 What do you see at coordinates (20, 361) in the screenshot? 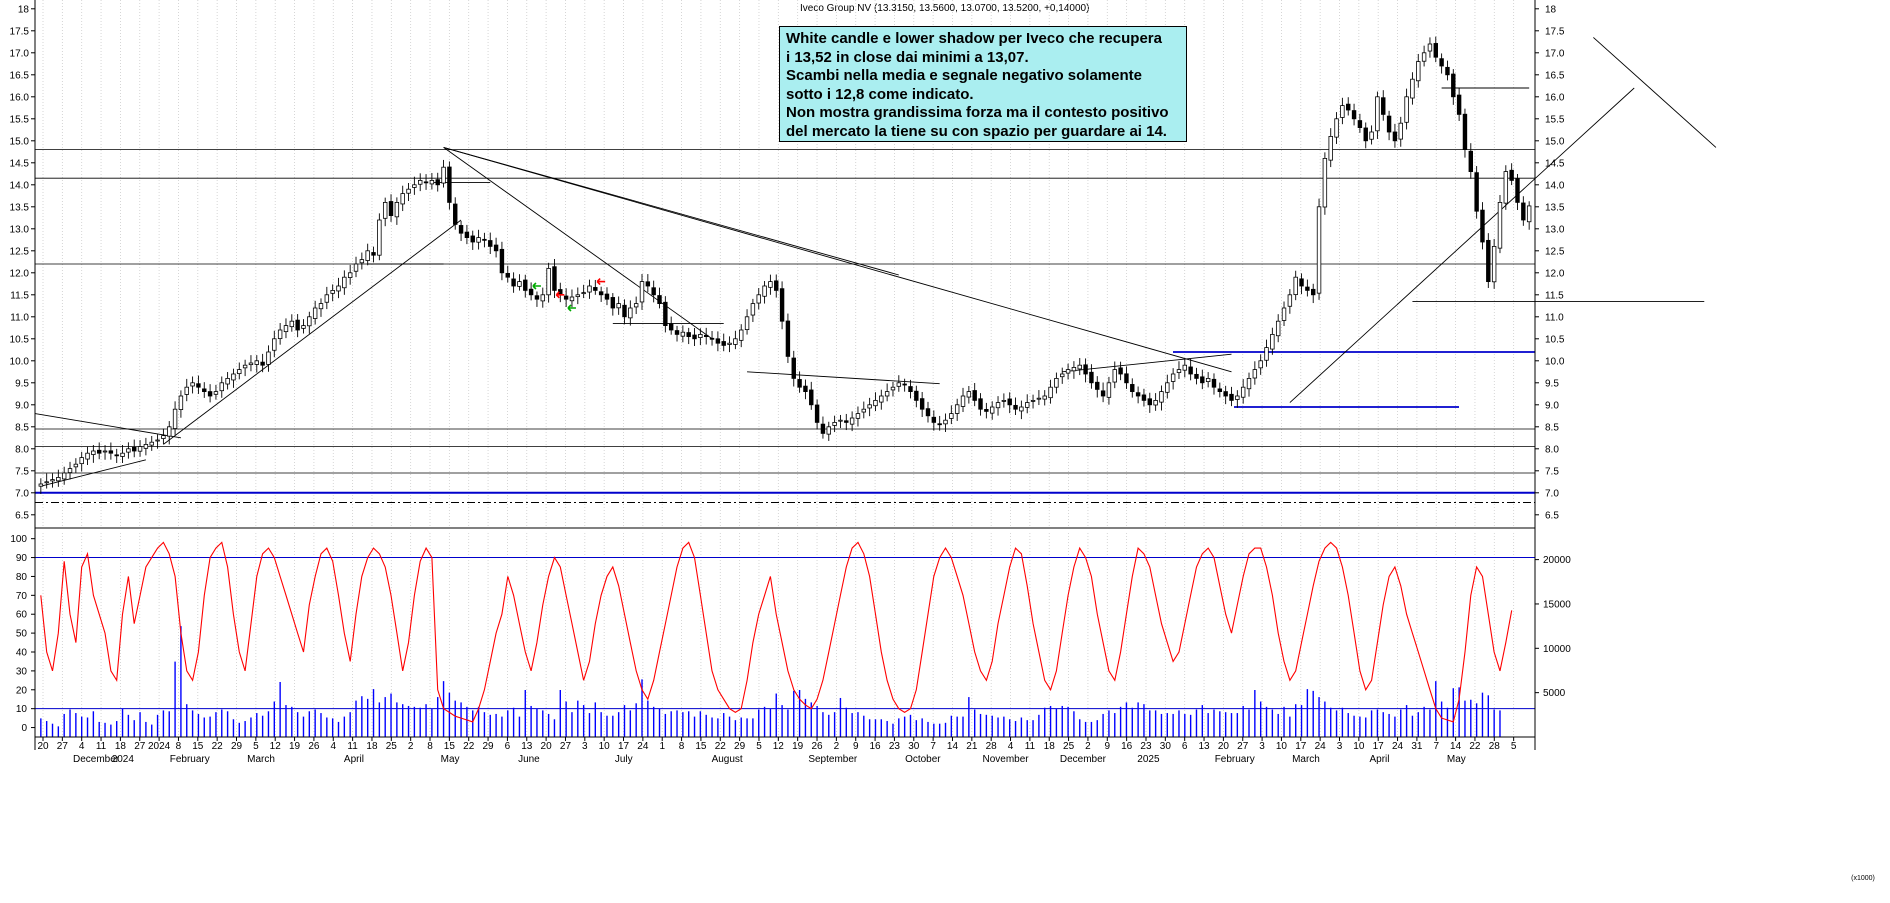
I see `price-tick-label: 10.0` at bounding box center [20, 361].